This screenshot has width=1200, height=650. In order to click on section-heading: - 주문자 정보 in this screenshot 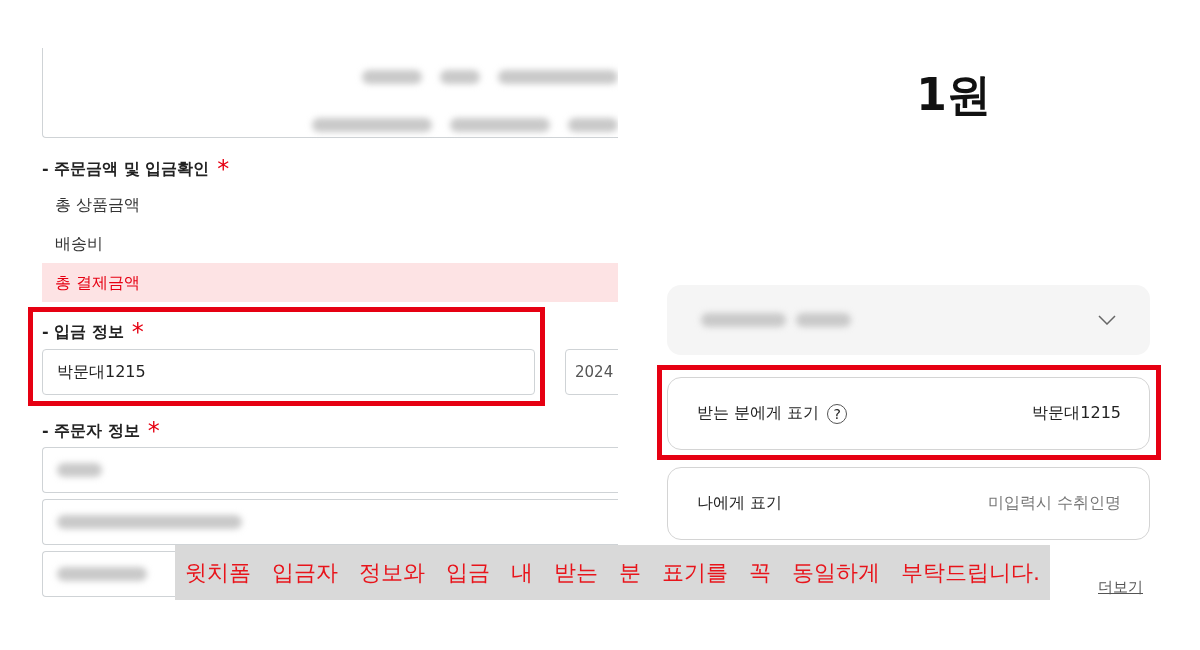, I will do `click(91, 431)`.